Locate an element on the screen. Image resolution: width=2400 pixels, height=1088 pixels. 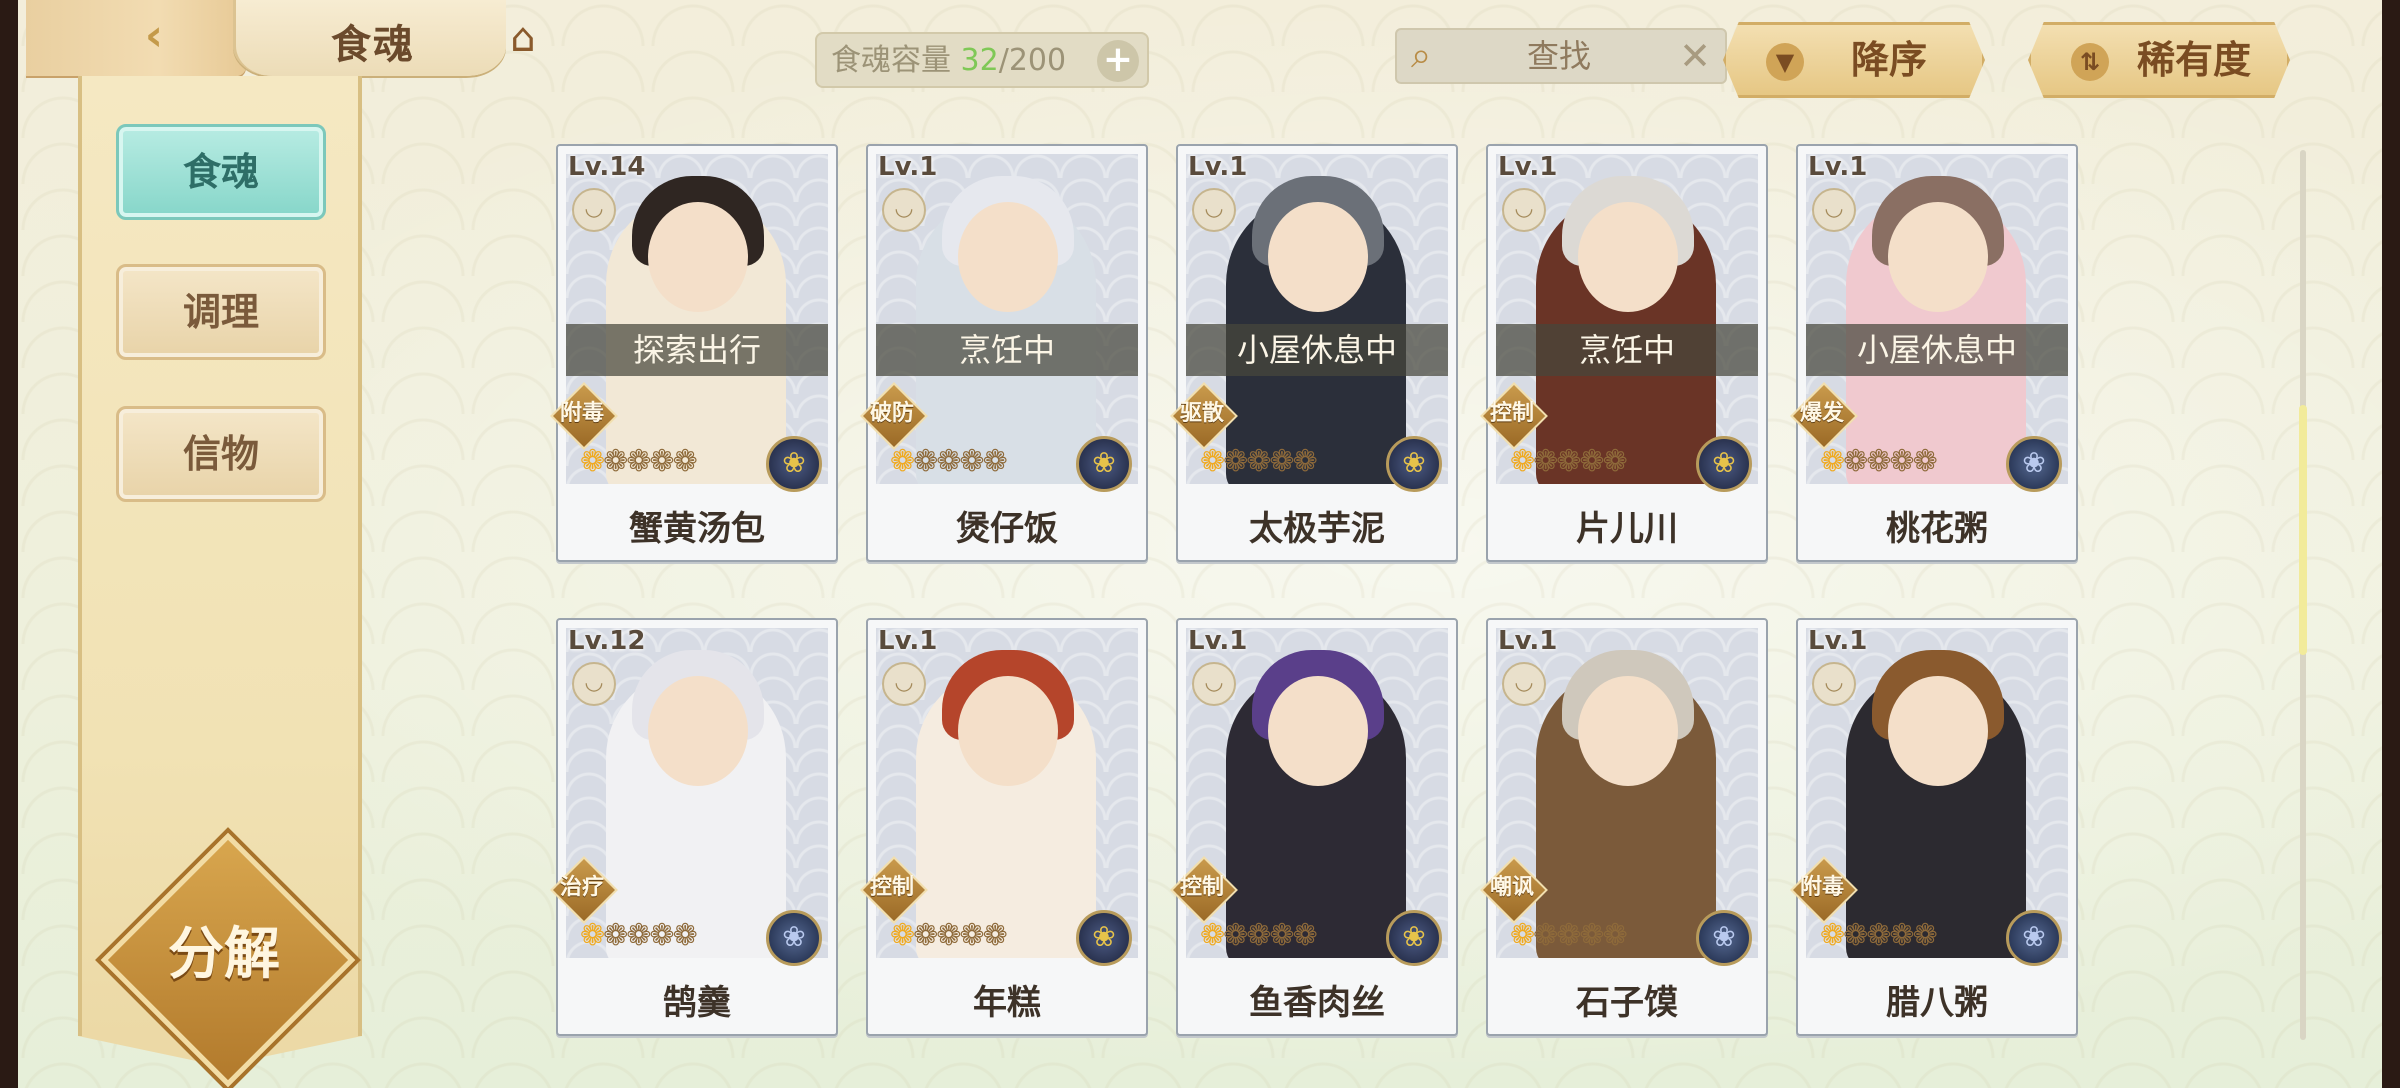
back-button: ‹ is located at coordinates (136, 38).